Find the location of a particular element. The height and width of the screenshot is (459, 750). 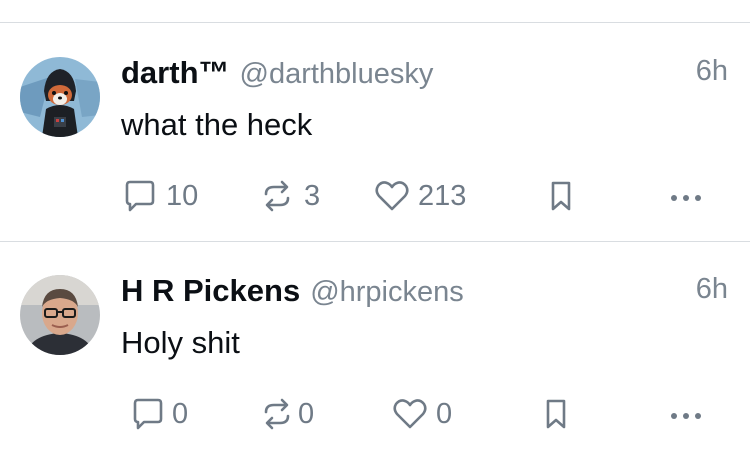

red-panda-avatar-image is located at coordinates (60, 97).